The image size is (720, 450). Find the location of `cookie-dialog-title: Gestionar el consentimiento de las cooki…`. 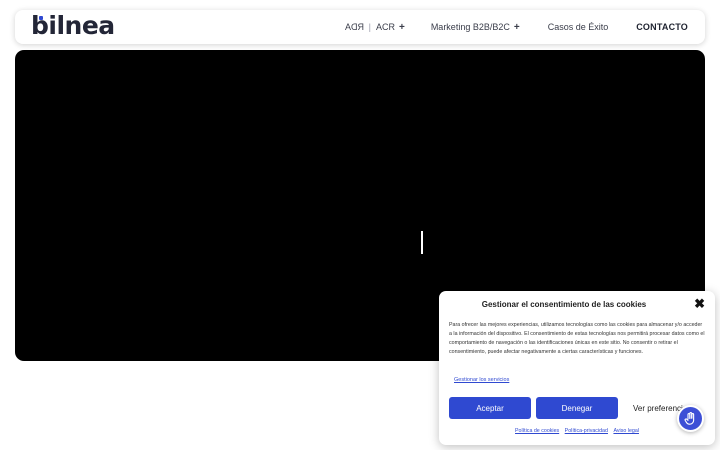

cookie-dialog-title: Gestionar el consentimiento de las cooki… is located at coordinates (564, 304).